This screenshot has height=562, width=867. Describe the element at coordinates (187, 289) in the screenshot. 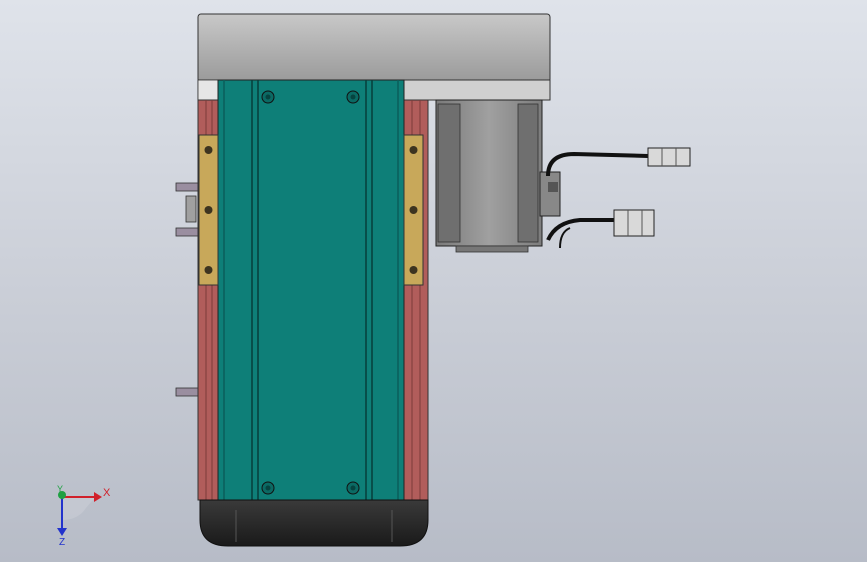

I see `left-side-studs` at that location.